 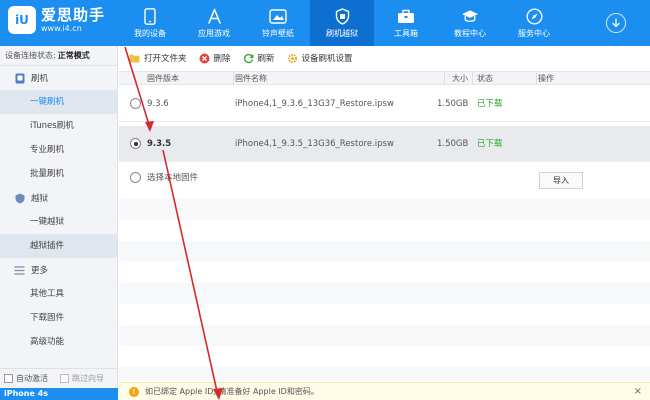 I want to click on import-button: 导入, so click(x=561, y=180).